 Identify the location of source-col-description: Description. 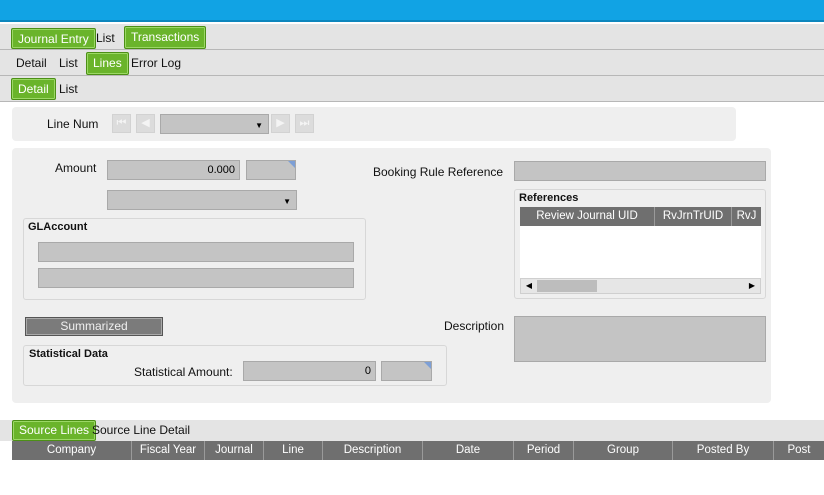
(373, 450).